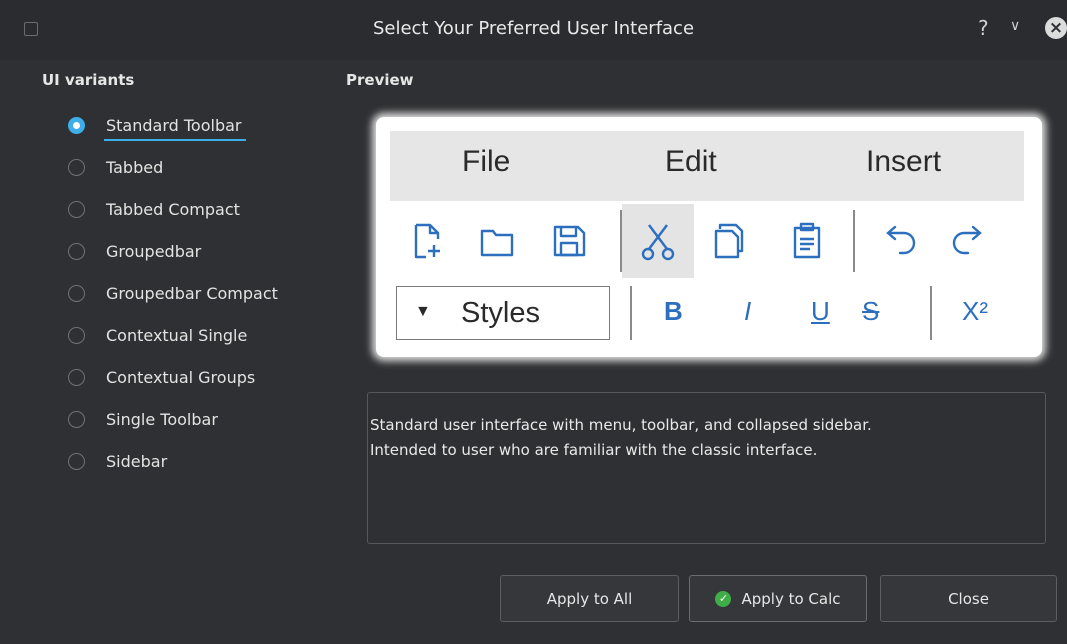 The image size is (1067, 644). What do you see at coordinates (658, 241) in the screenshot?
I see `cut-icon` at bounding box center [658, 241].